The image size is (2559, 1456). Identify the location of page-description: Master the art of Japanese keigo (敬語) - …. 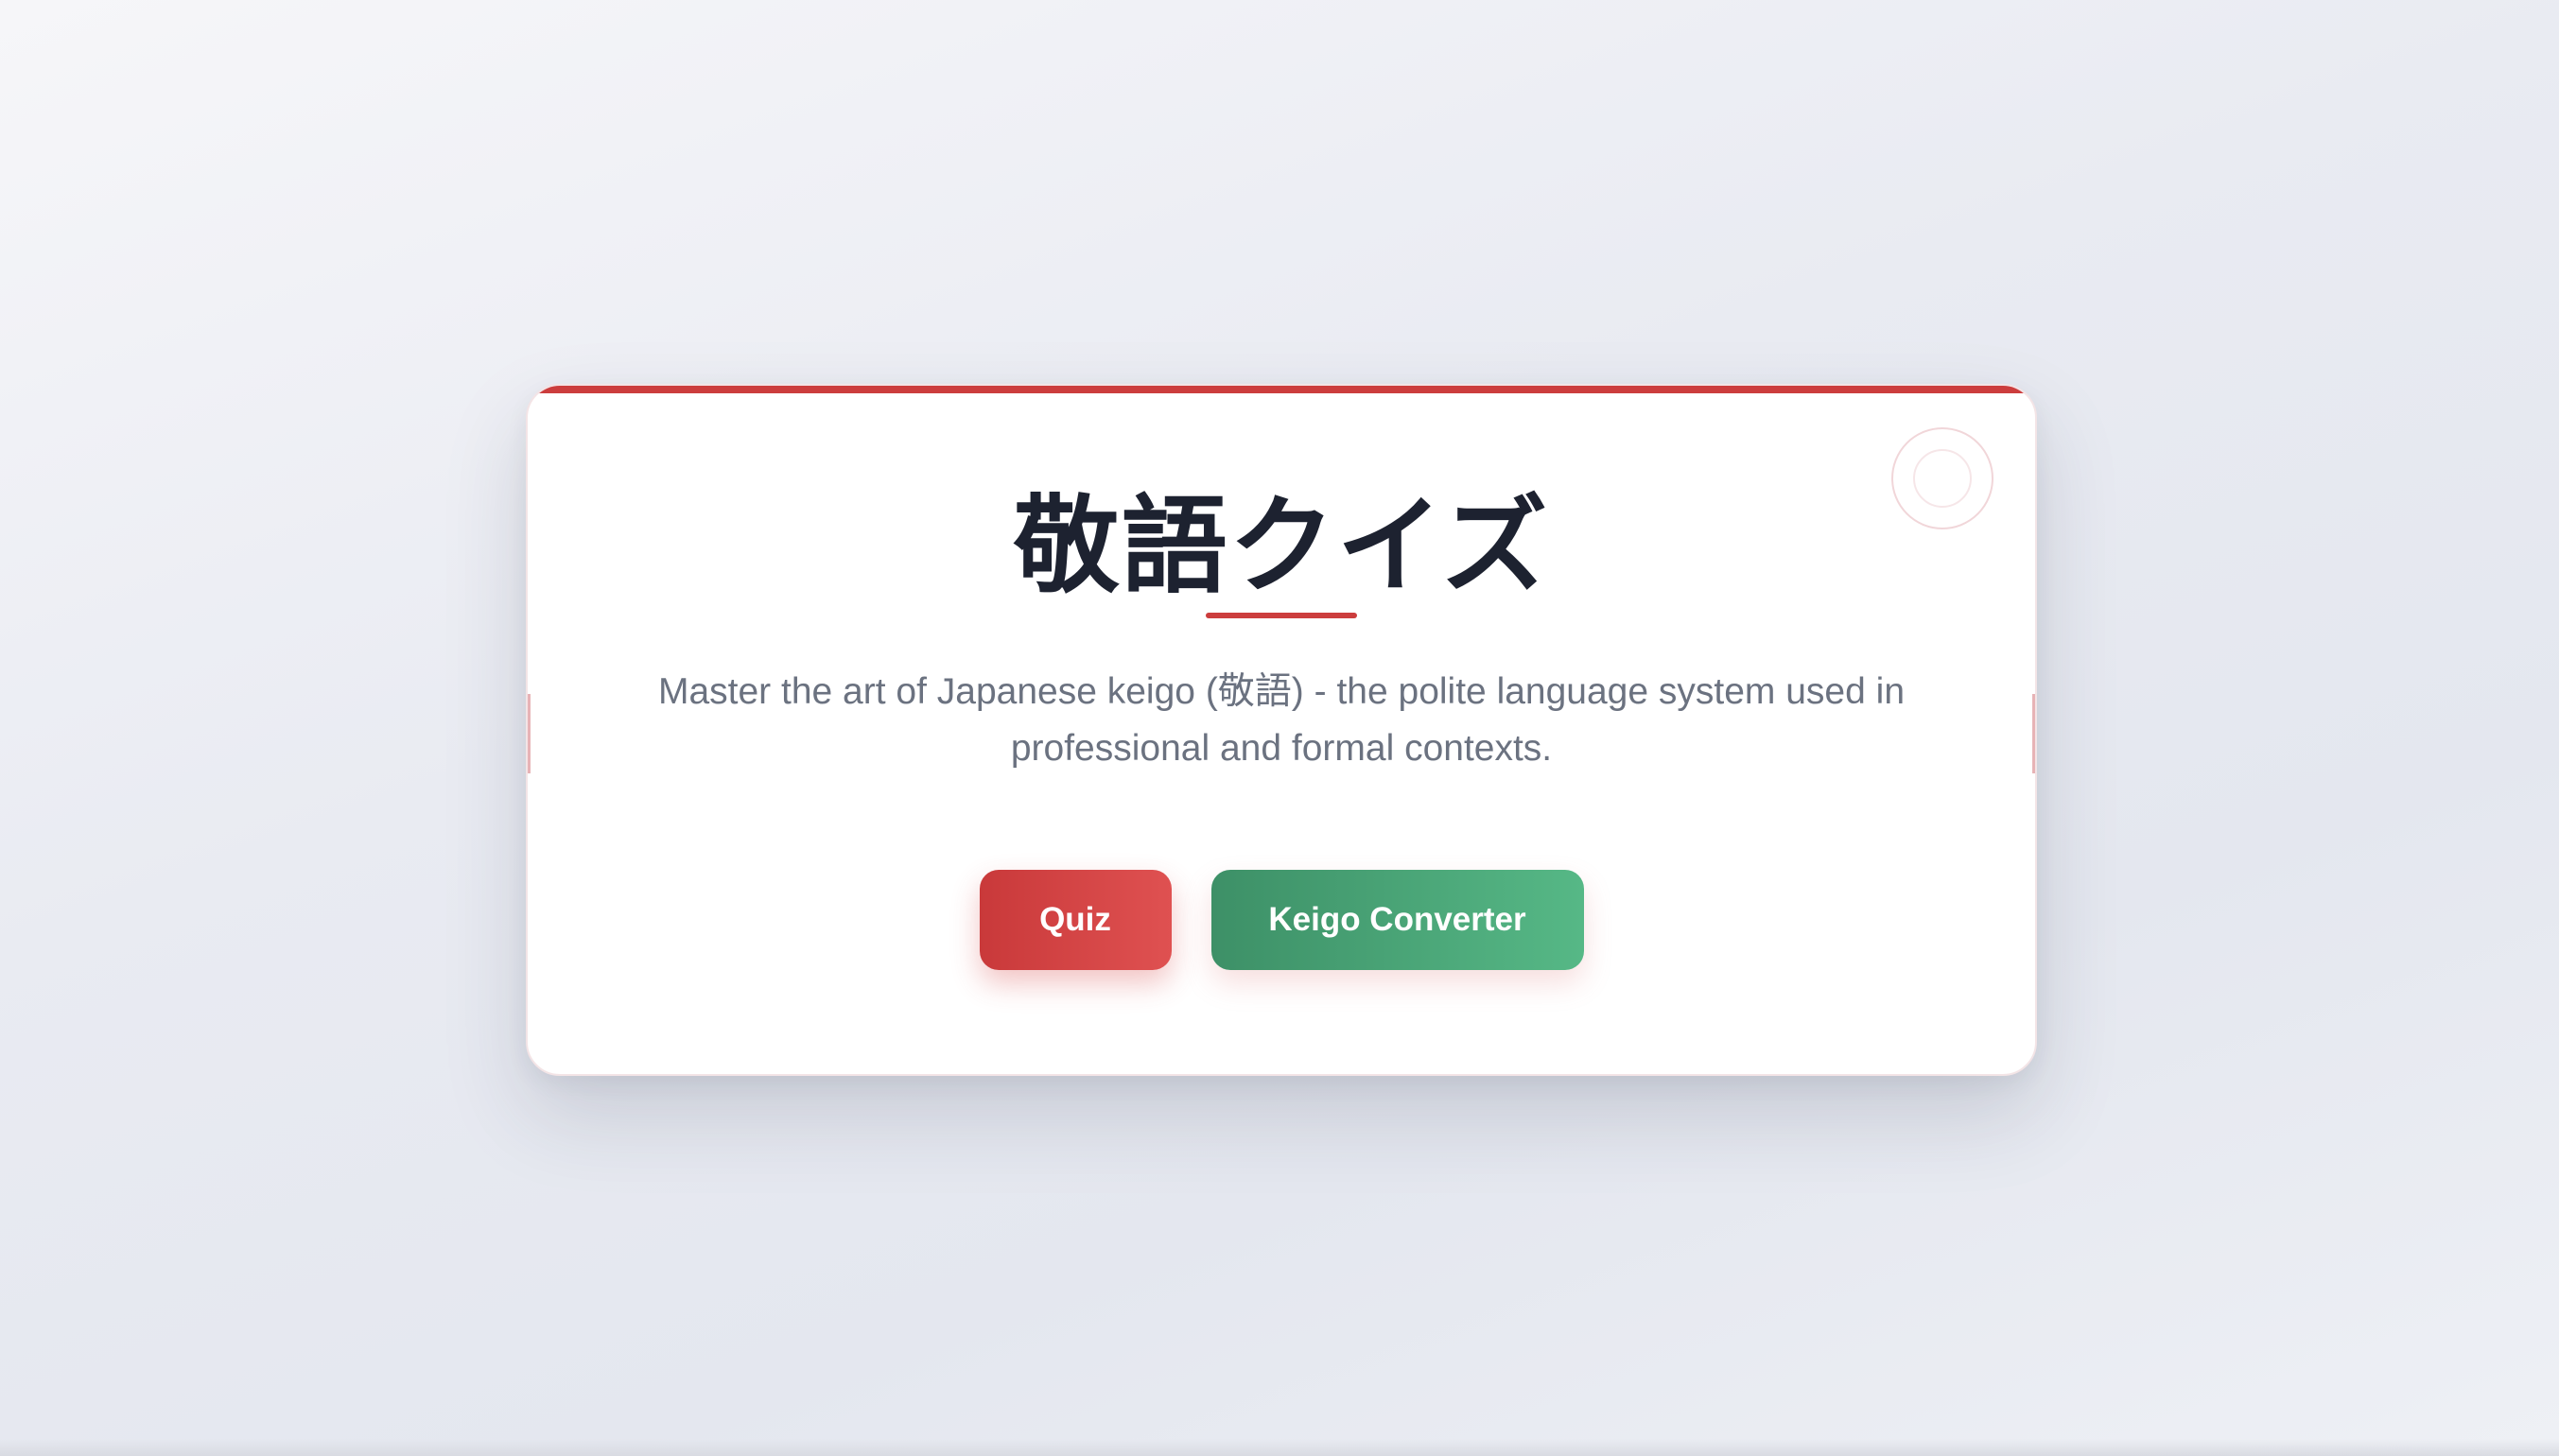
(1281, 720).